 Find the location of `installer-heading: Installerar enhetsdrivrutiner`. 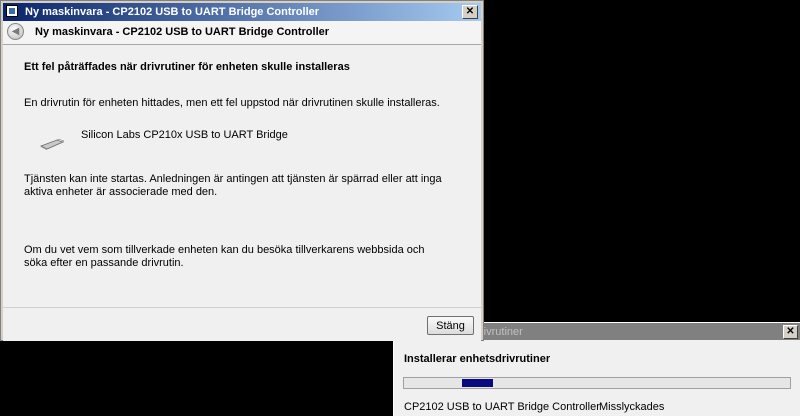

installer-heading: Installerar enhetsdrivrutiner is located at coordinates (477, 359).